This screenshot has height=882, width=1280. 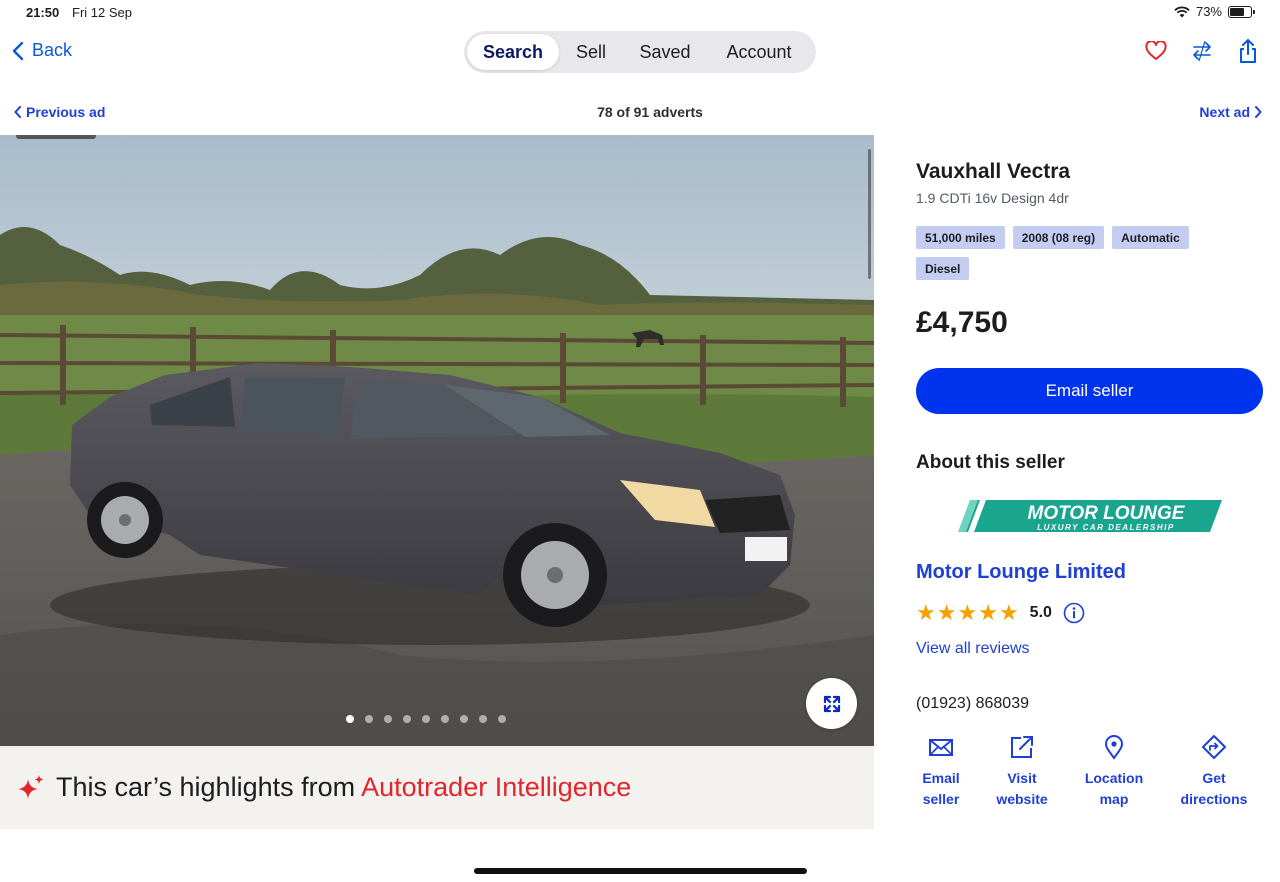 I want to click on action-label-line2: website, so click(x=1022, y=799).